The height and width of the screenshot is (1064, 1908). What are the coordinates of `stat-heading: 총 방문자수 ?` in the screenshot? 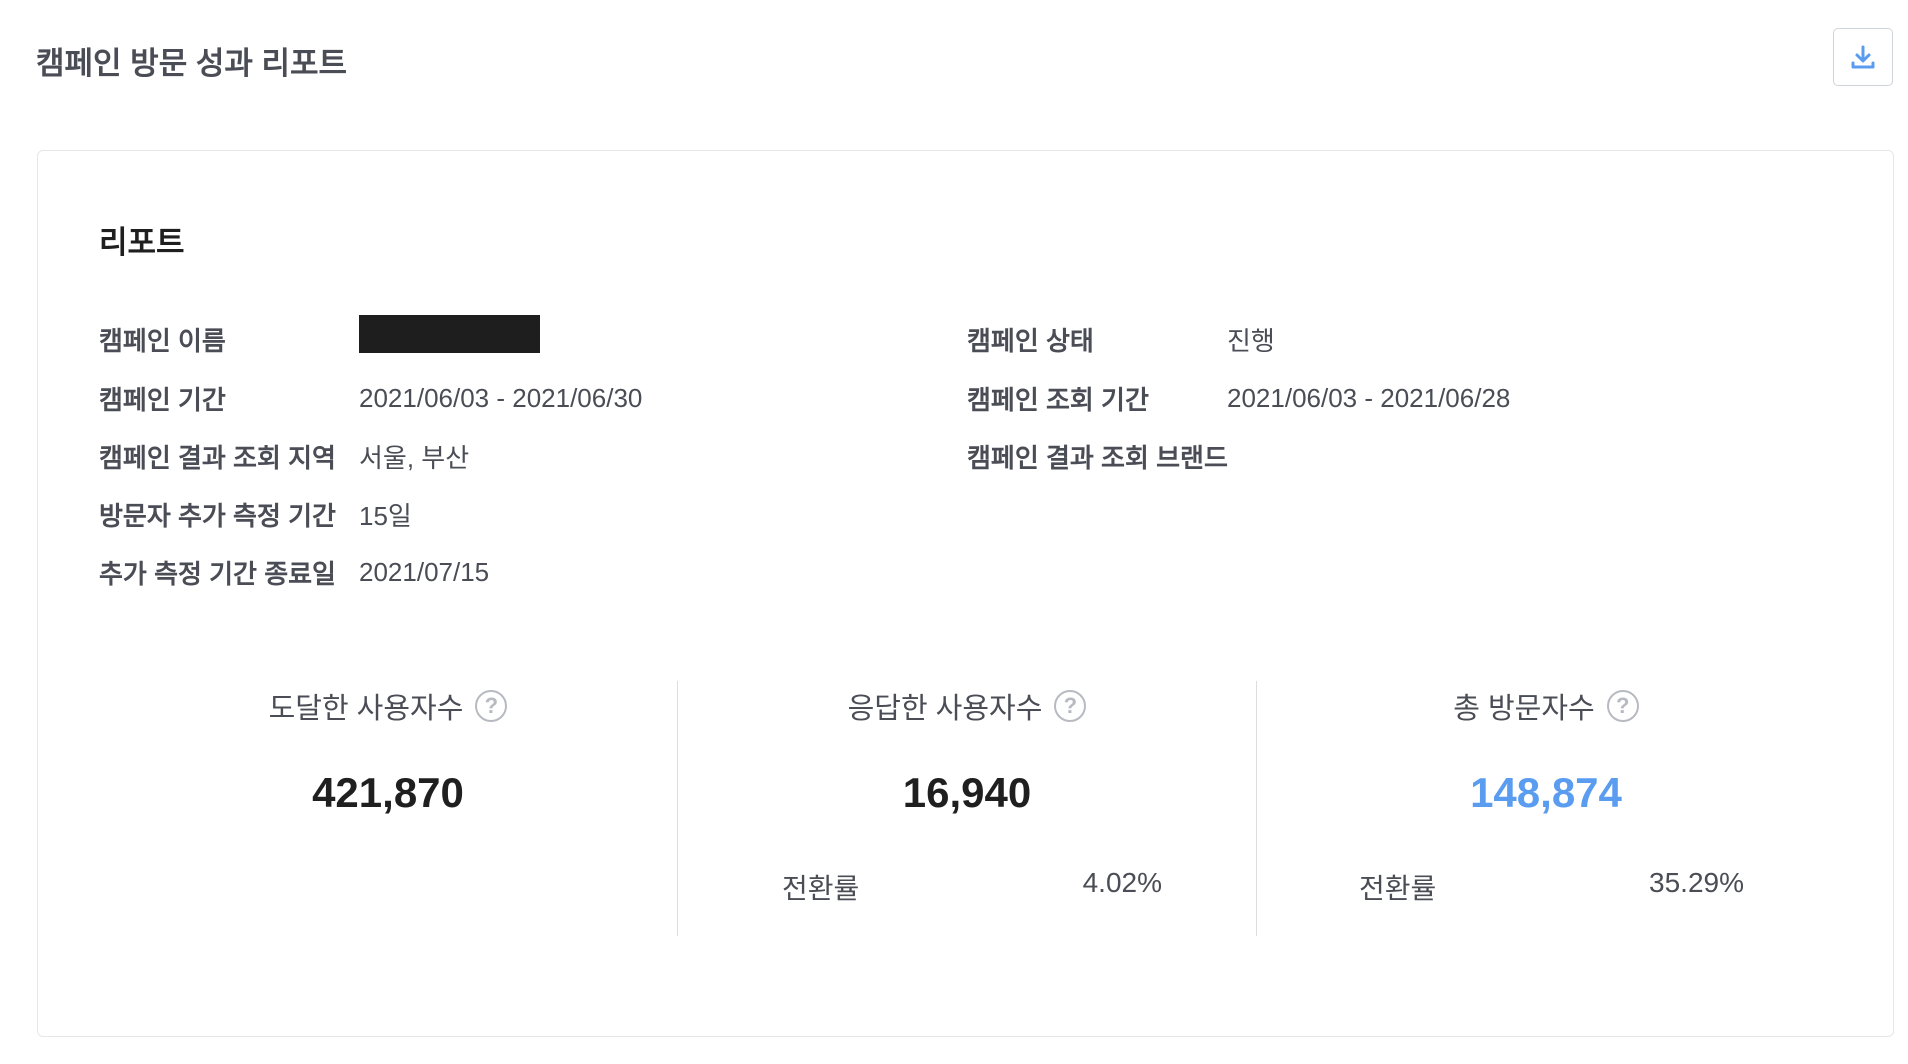 It's located at (1546, 706).